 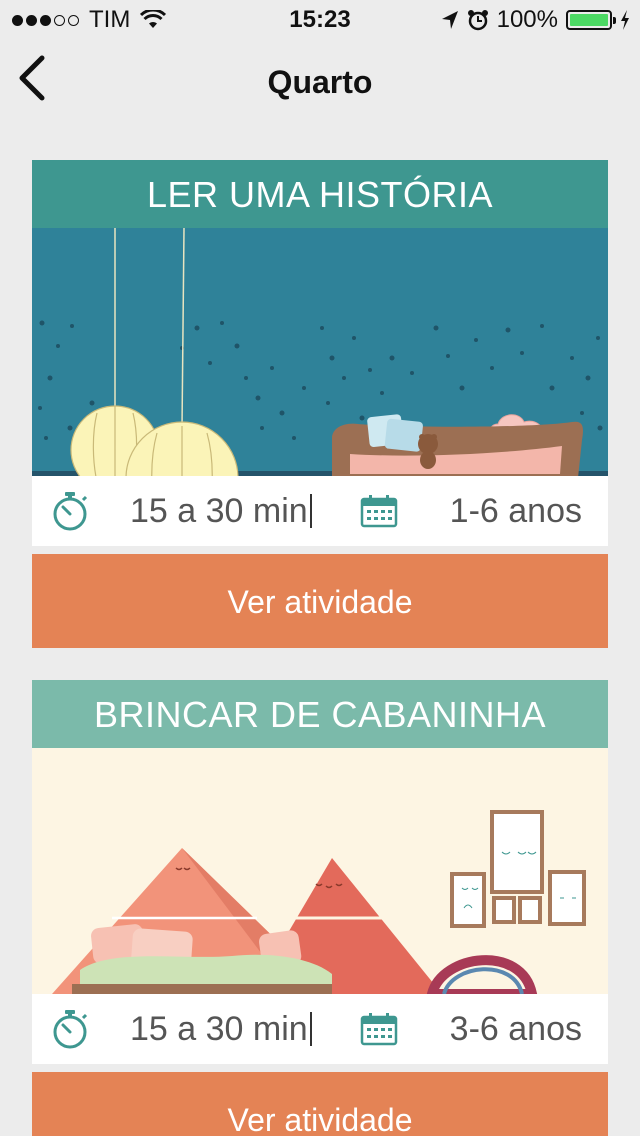 I want to click on age-range-text: 1-6 anos, so click(x=515, y=511).